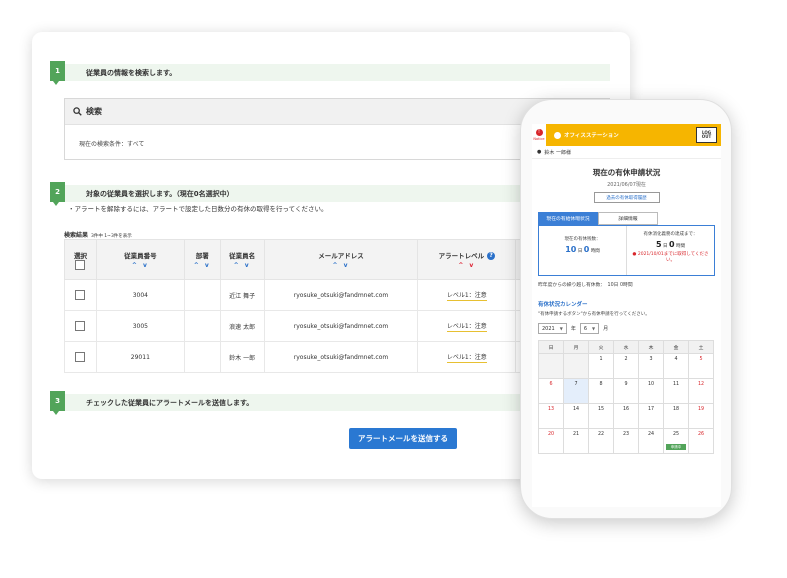  I want to click on cell-name: 浪速 太郎, so click(242, 326).